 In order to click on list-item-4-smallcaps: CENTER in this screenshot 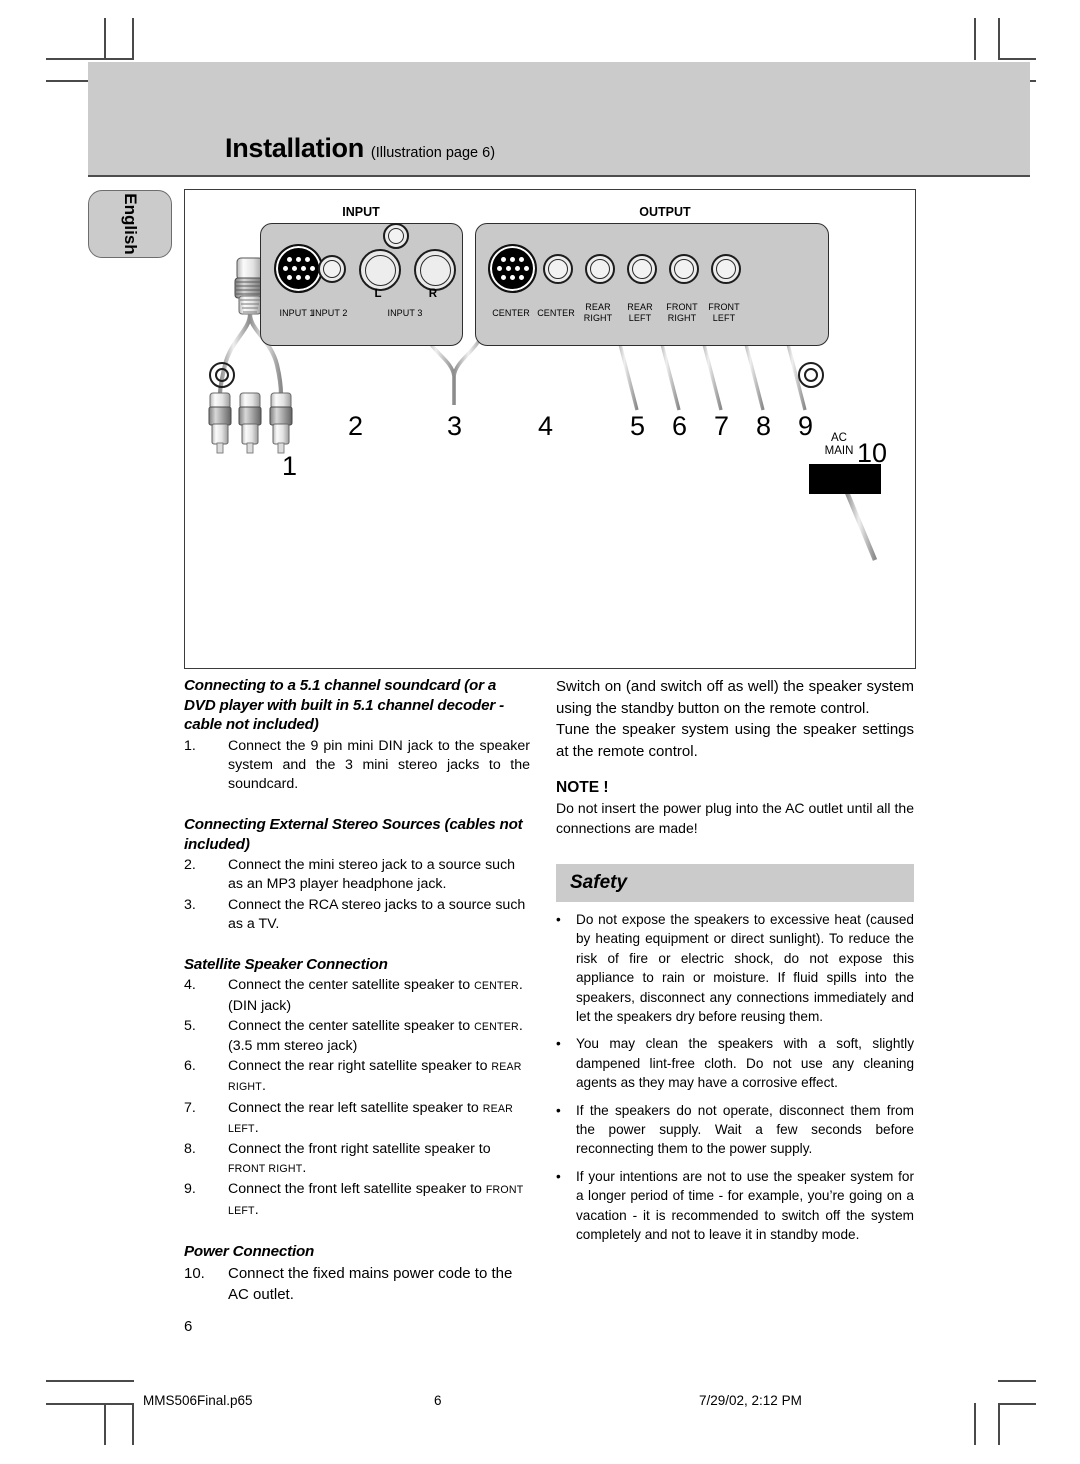, I will do `click(496, 986)`.